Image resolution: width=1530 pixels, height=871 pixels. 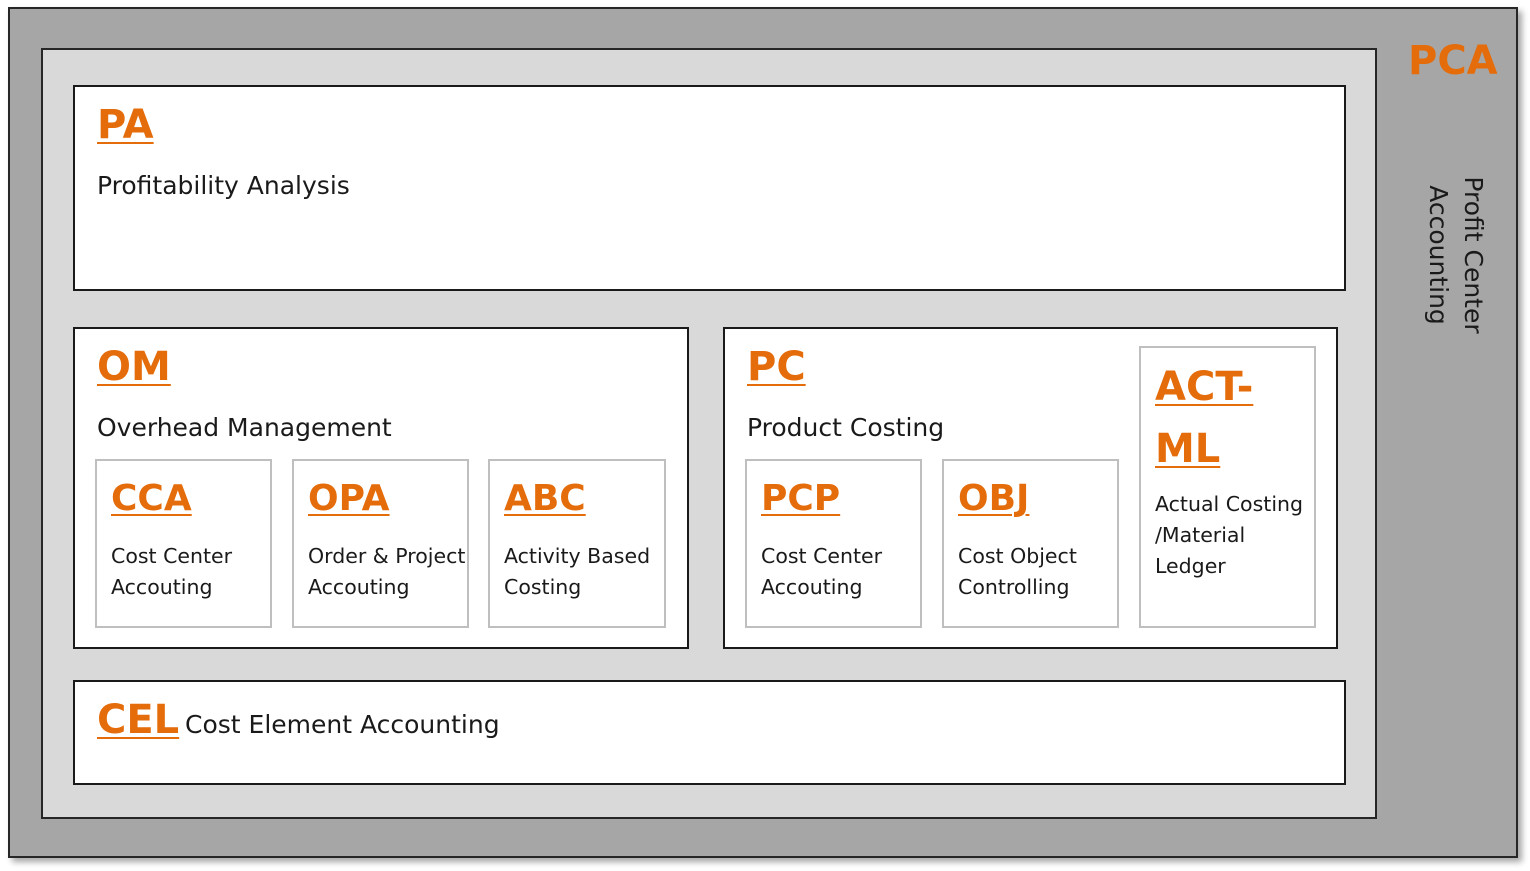 I want to click on actml-line1: Actual Costing, so click(x=1229, y=504).